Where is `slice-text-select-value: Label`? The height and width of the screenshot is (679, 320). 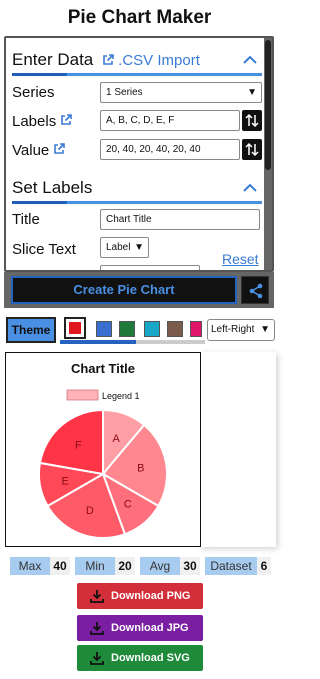 slice-text-select-value: Label is located at coordinates (118, 247).